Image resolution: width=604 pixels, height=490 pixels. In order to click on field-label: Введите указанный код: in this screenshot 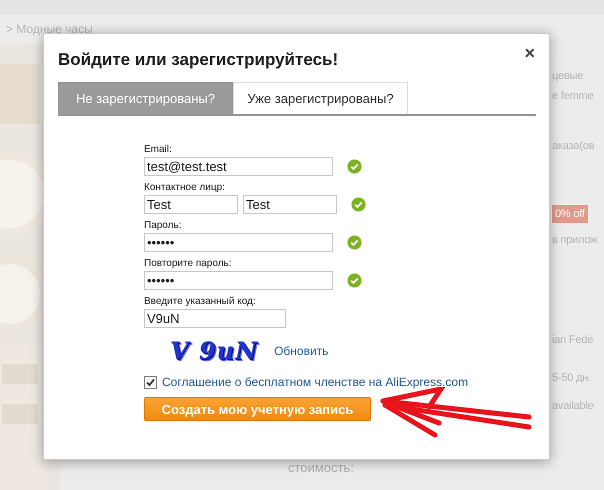, I will do `click(200, 301)`.